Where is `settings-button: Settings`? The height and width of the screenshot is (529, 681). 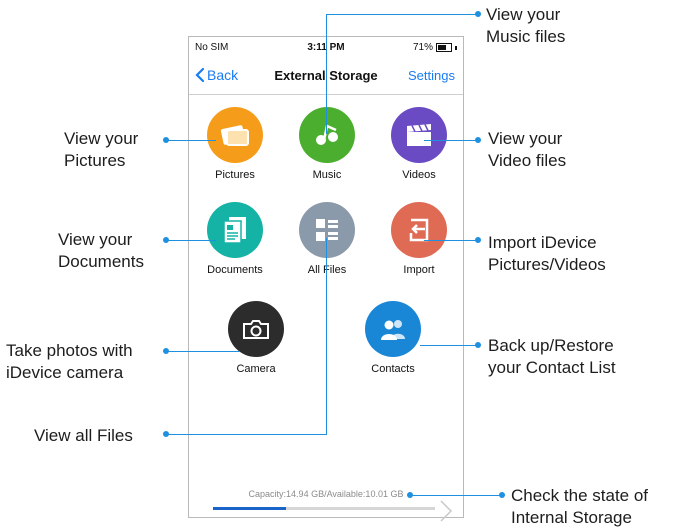 settings-button: Settings is located at coordinates (431, 75).